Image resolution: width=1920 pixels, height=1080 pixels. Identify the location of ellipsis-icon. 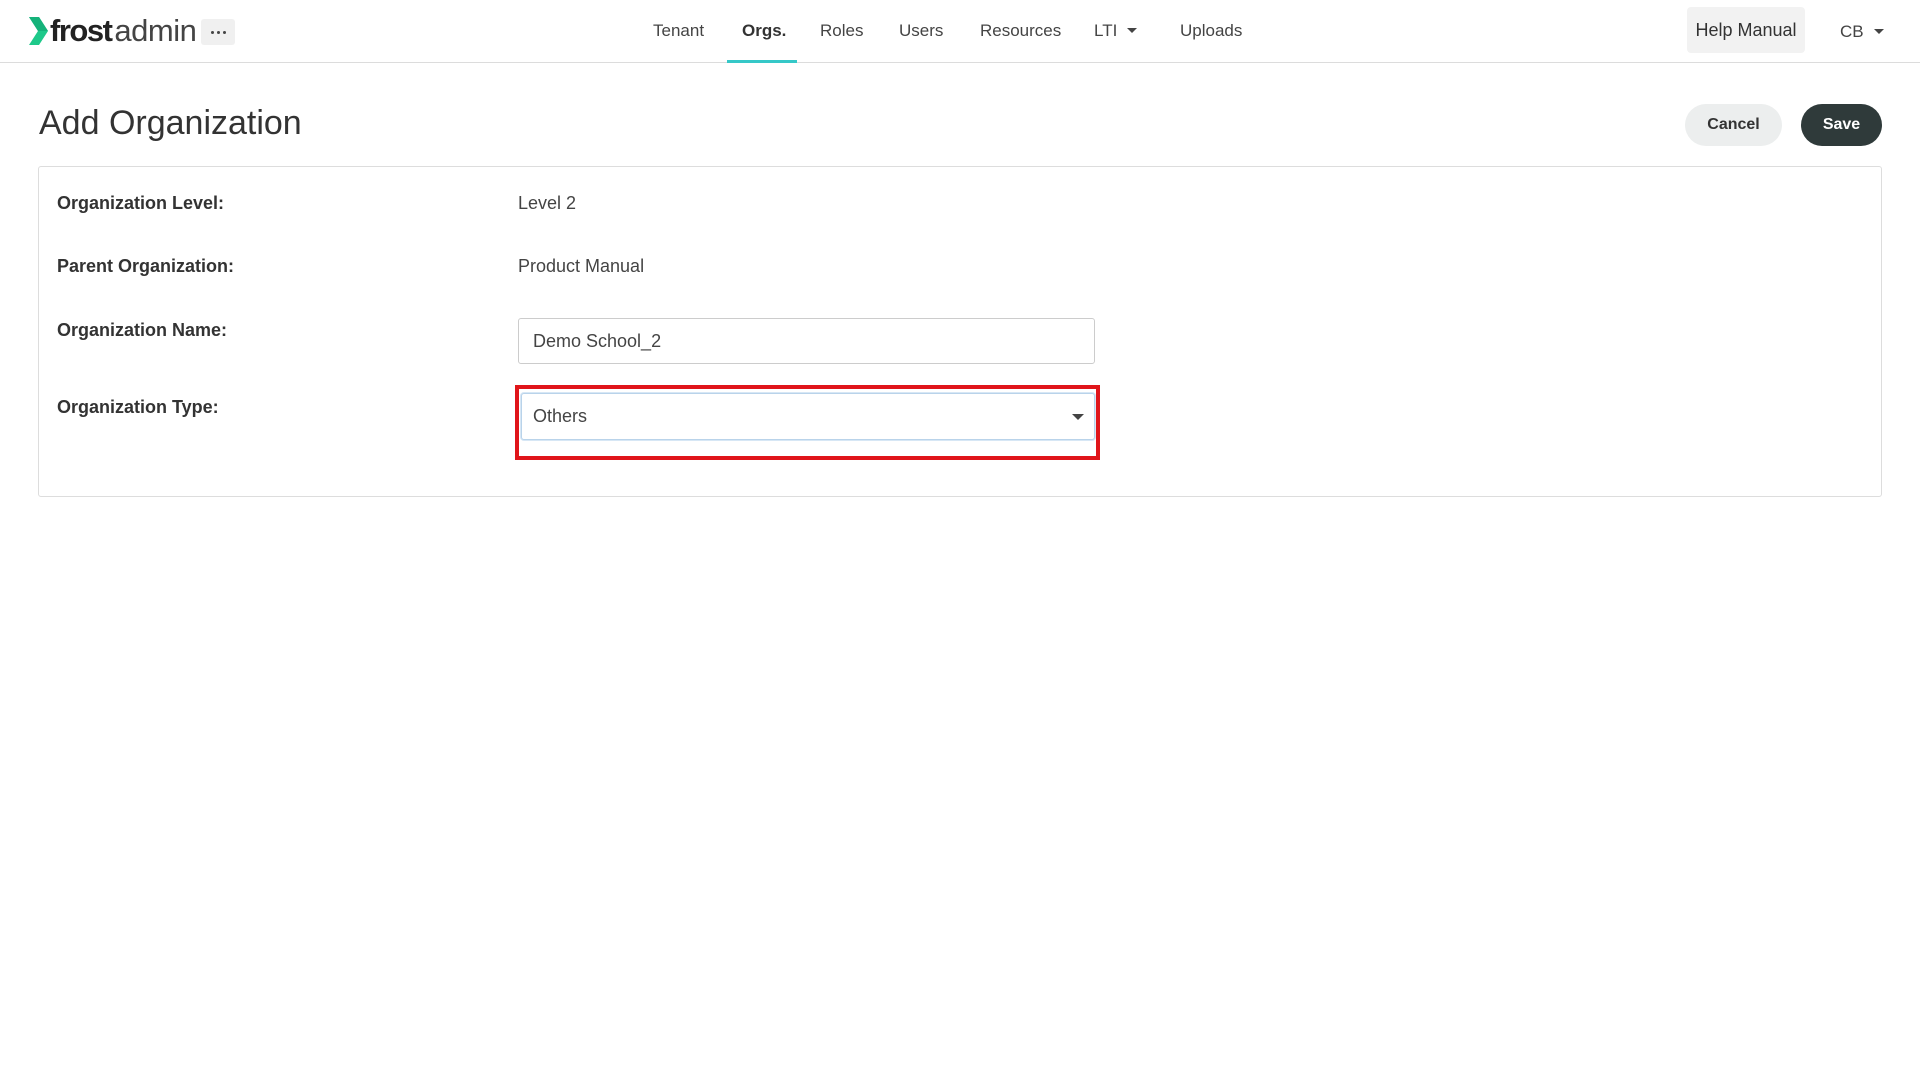
(212, 32).